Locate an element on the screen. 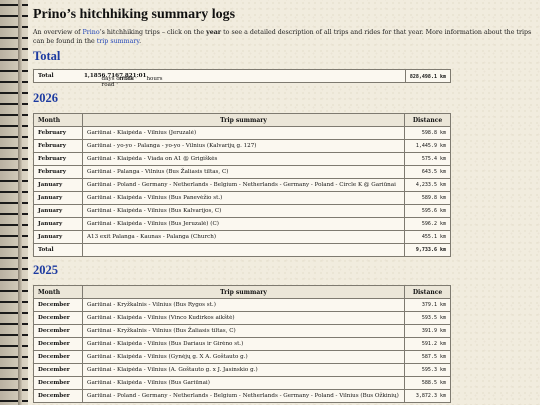 This screenshot has height=405, width=540. prino-link: Prino is located at coordinates (91, 32).